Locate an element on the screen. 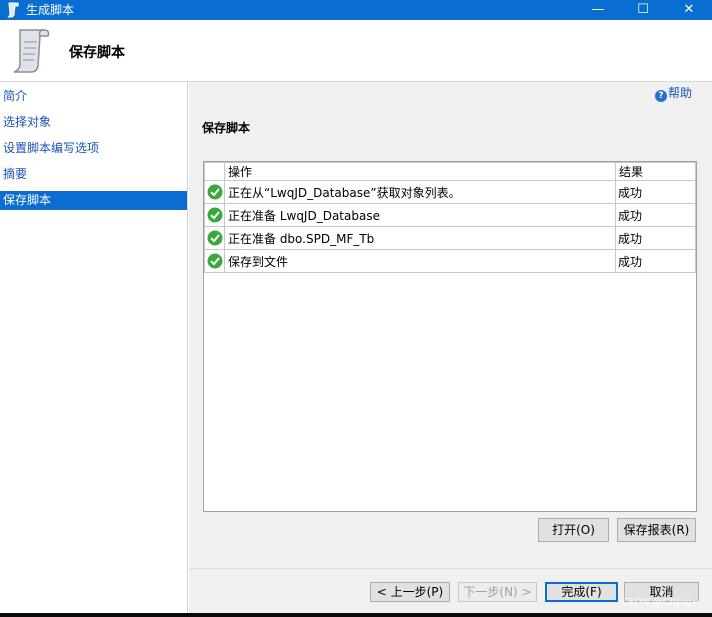  maximize-button: ☐ is located at coordinates (643, 10).